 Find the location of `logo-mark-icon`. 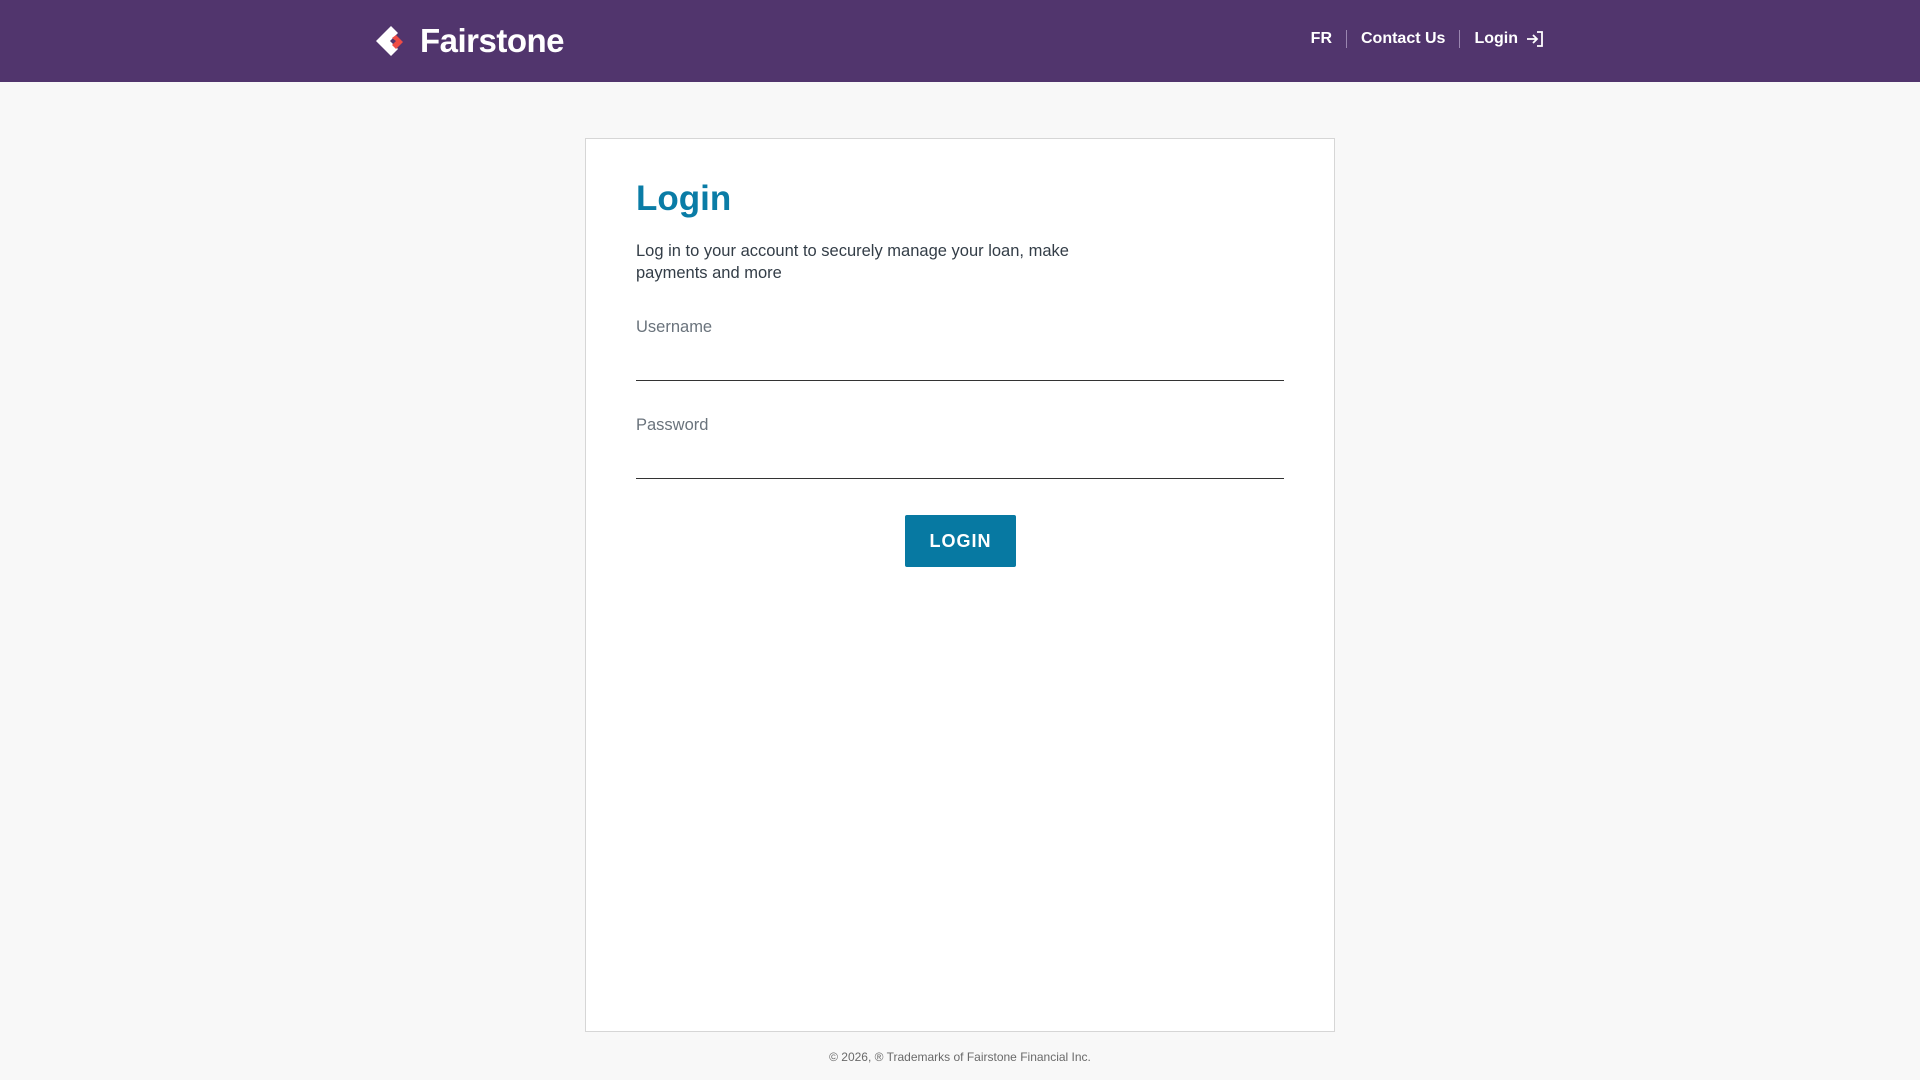

logo-mark-icon is located at coordinates (394, 41).